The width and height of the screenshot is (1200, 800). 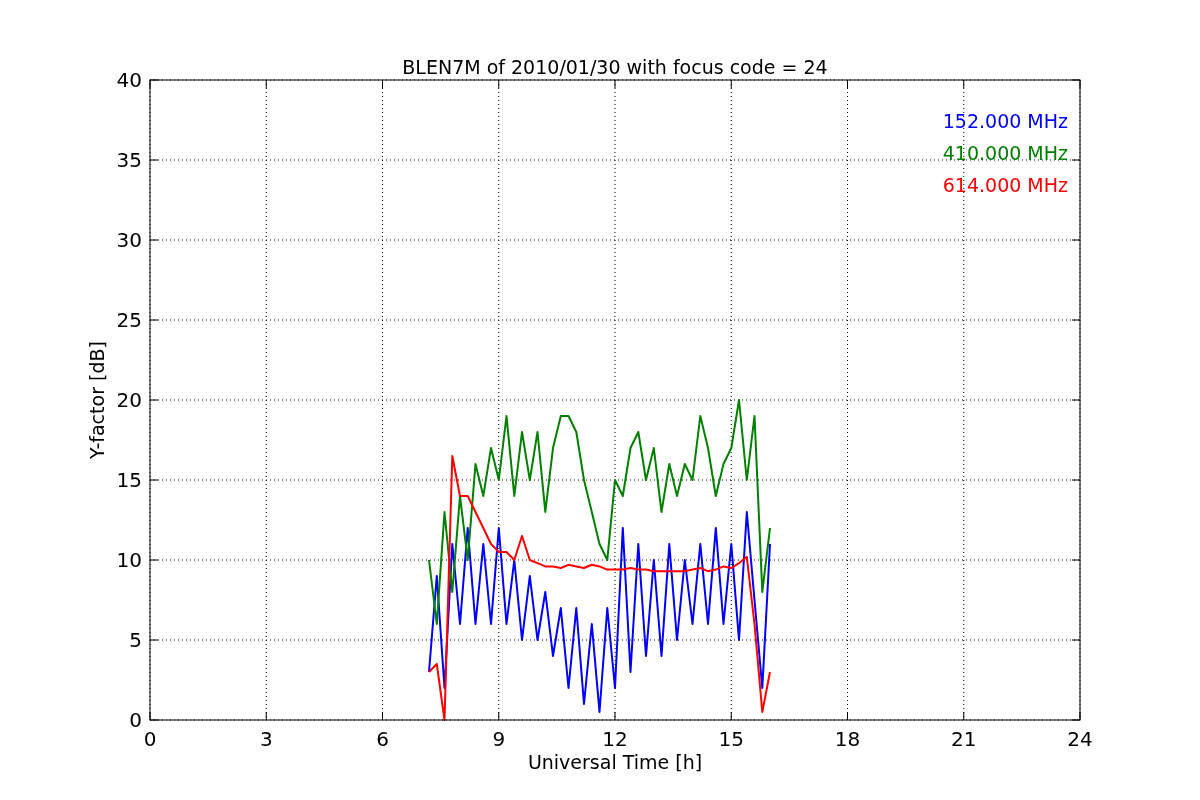 I want to click on y-tick-label: 35, so click(x=129, y=160).